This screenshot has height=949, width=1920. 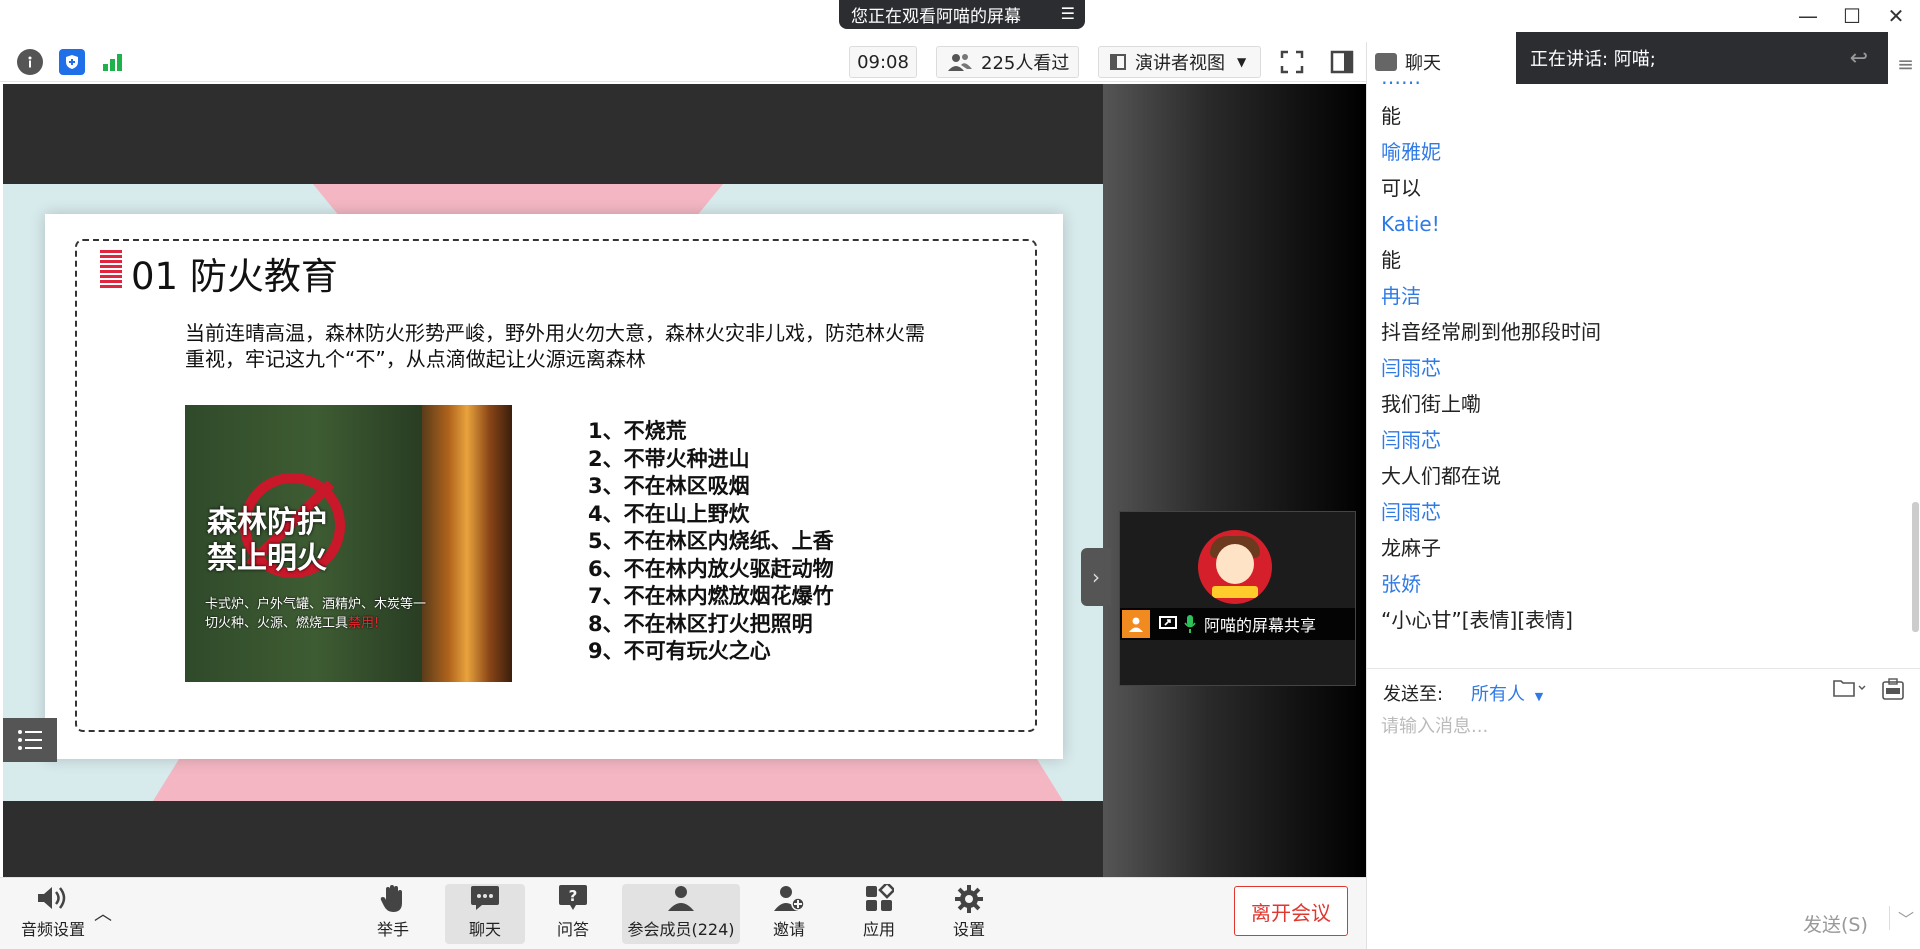 I want to click on menu-icon: ☰, so click(x=1068, y=13).